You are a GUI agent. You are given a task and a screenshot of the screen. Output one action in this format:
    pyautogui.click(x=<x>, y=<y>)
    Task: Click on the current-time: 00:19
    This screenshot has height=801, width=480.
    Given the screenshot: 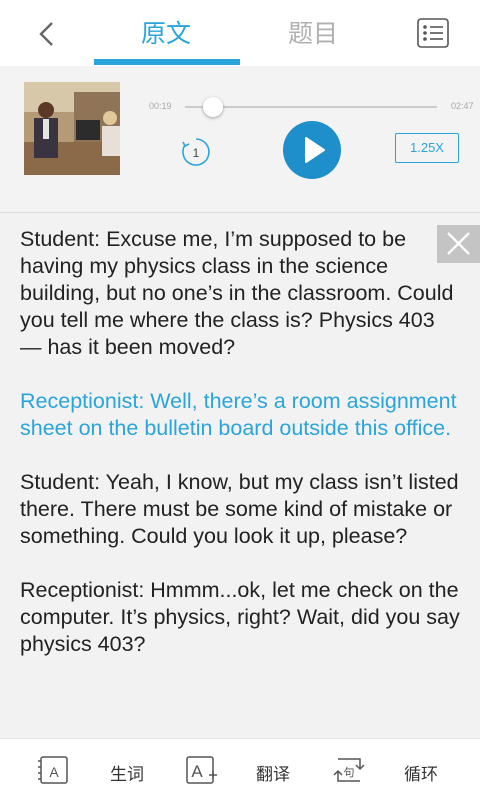 What is the action you would take?
    pyautogui.click(x=160, y=106)
    